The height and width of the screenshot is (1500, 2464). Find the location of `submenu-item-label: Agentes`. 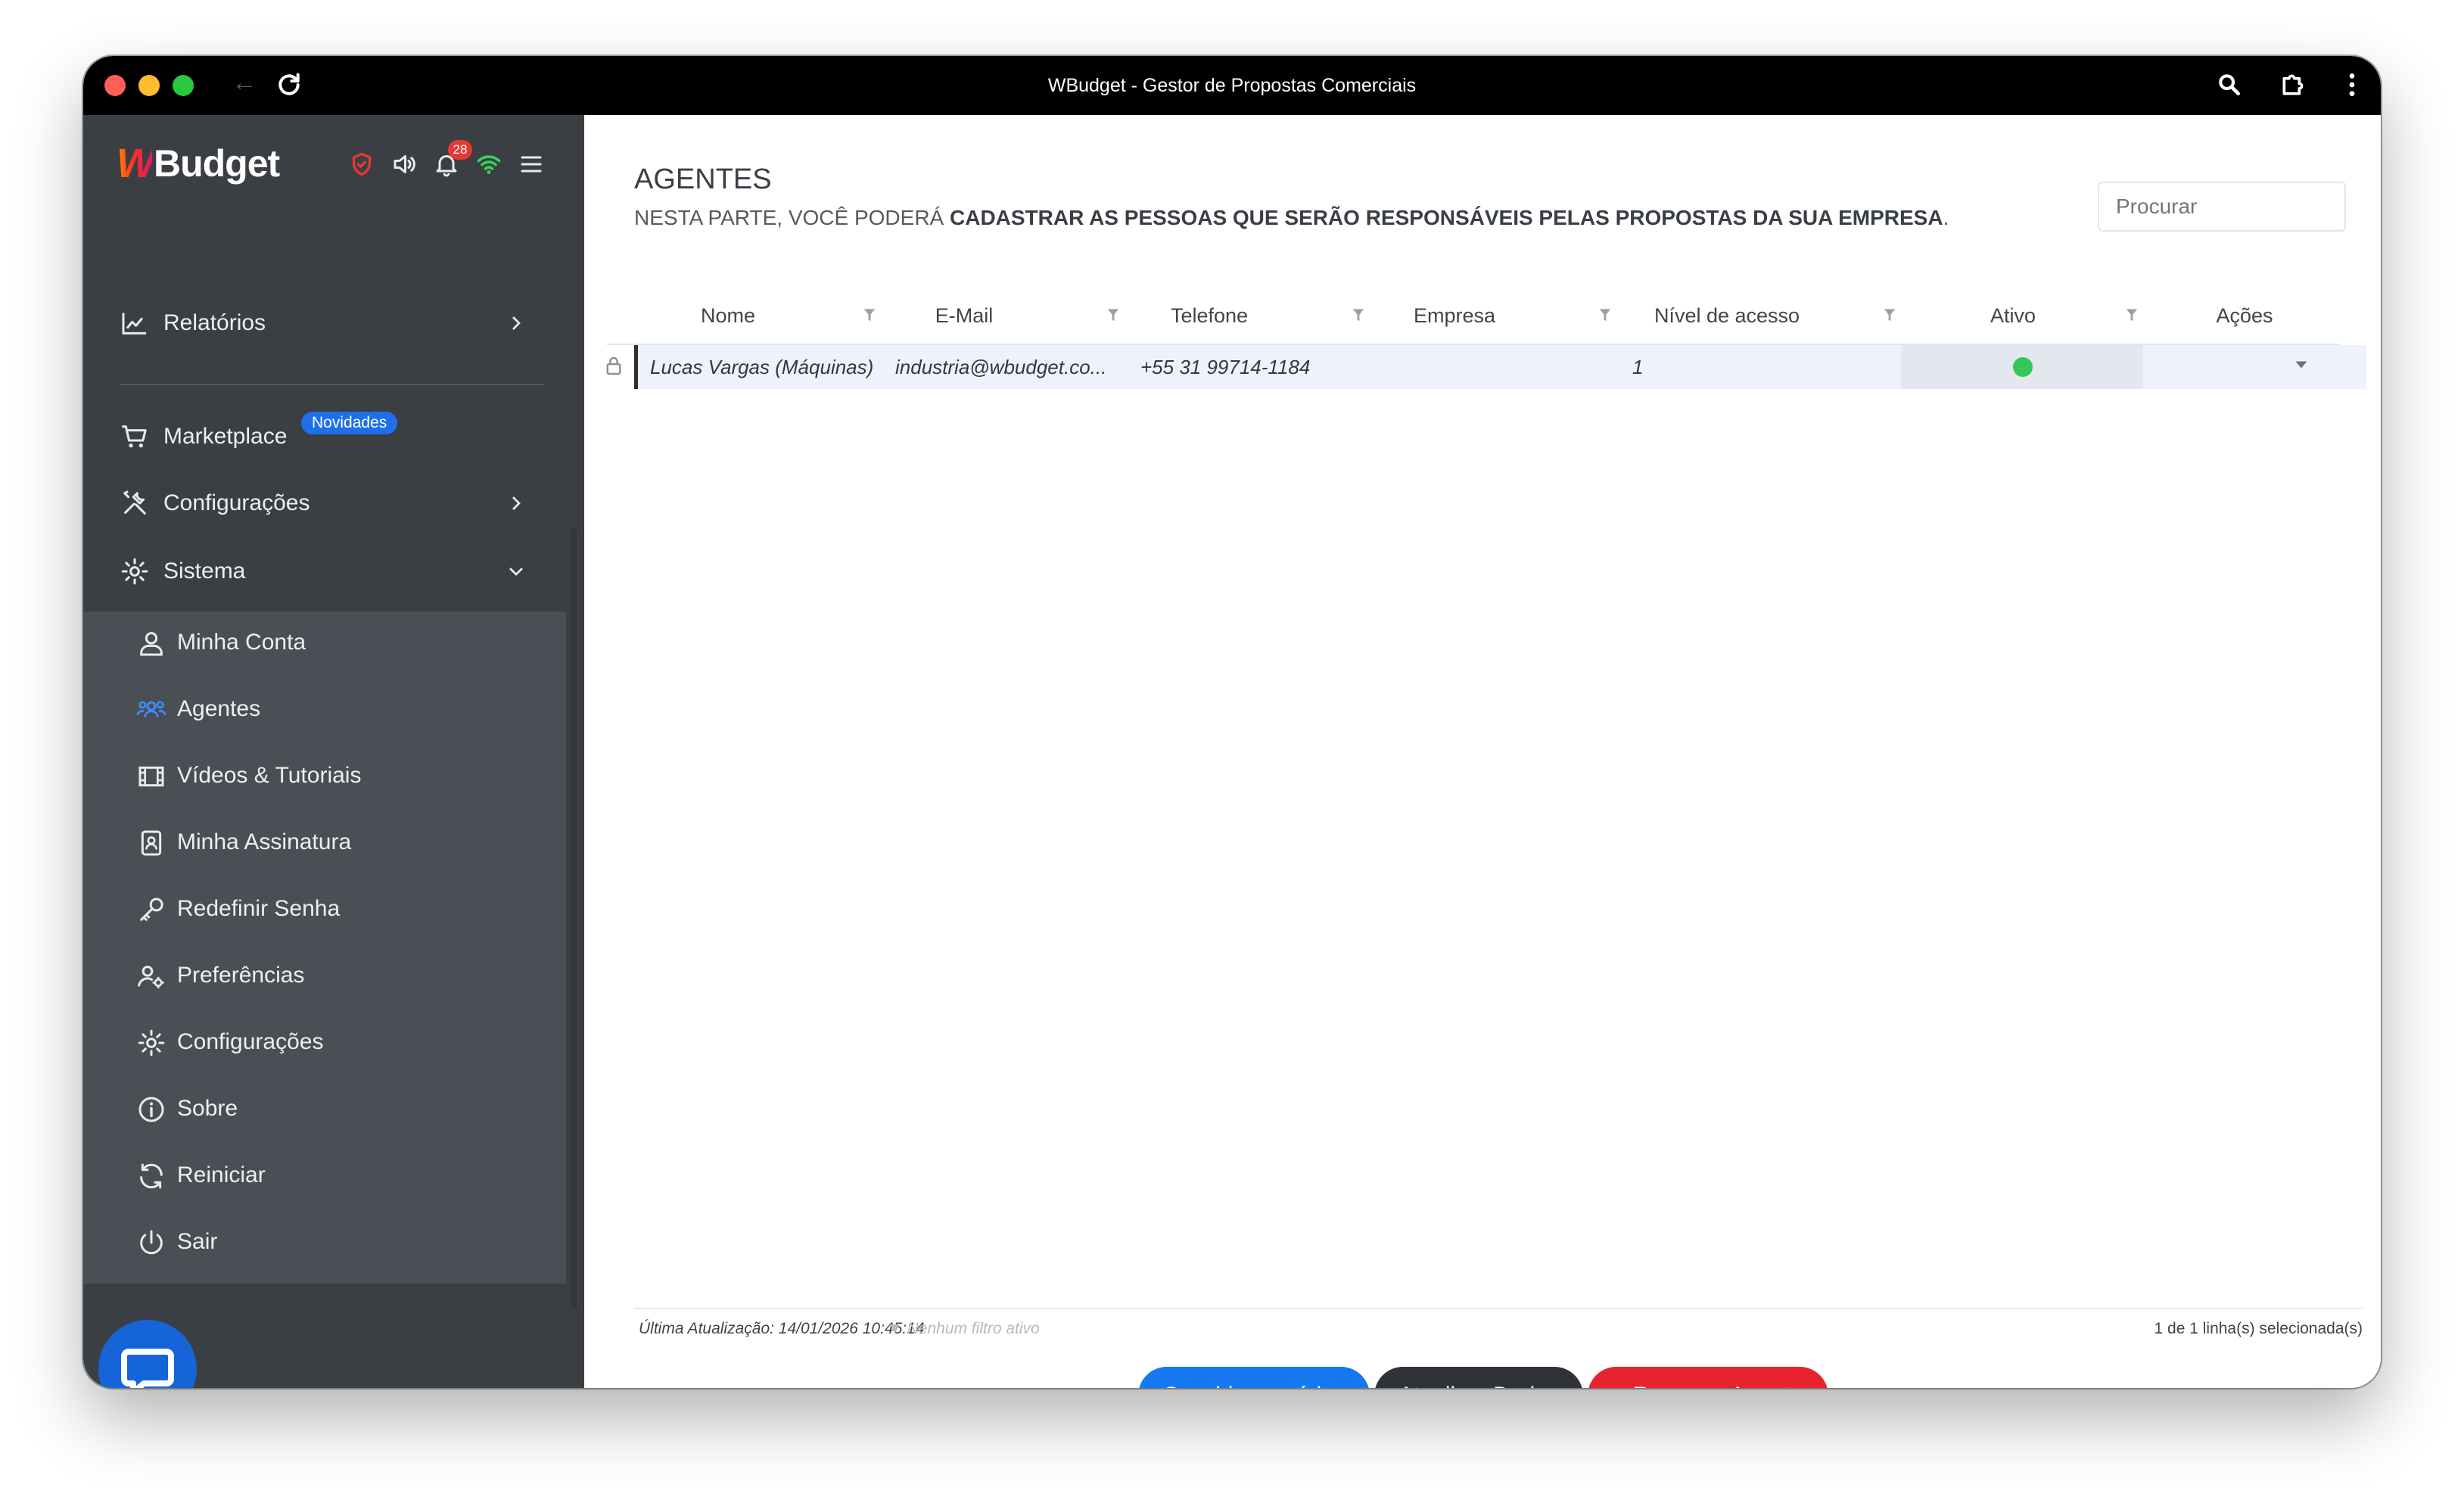

submenu-item-label: Agentes is located at coordinates (219, 708).